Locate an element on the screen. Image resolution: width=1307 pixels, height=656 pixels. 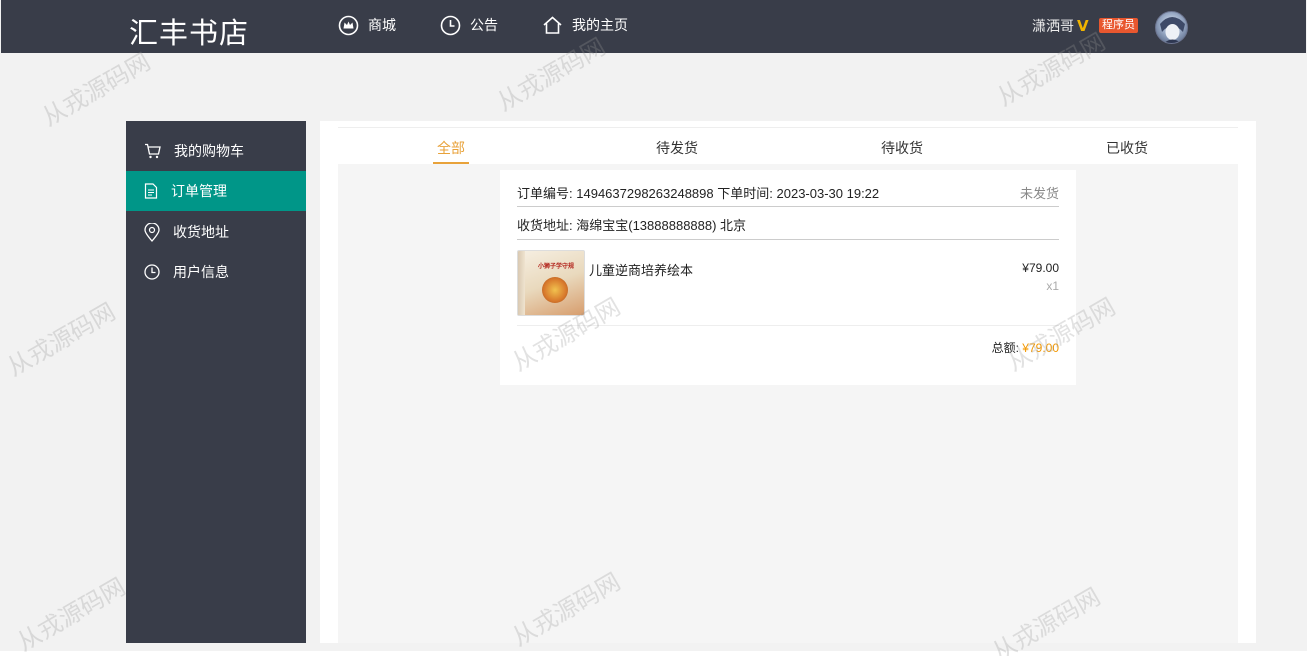
user-menu: 潇洒哥 V is located at coordinates (1060, 26).